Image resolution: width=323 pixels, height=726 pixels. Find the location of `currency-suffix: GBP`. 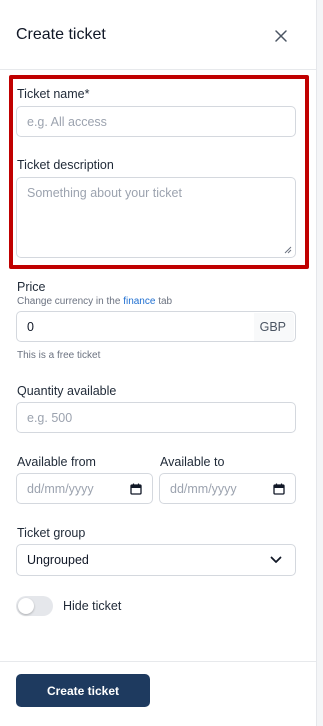

currency-suffix: GBP is located at coordinates (273, 327).